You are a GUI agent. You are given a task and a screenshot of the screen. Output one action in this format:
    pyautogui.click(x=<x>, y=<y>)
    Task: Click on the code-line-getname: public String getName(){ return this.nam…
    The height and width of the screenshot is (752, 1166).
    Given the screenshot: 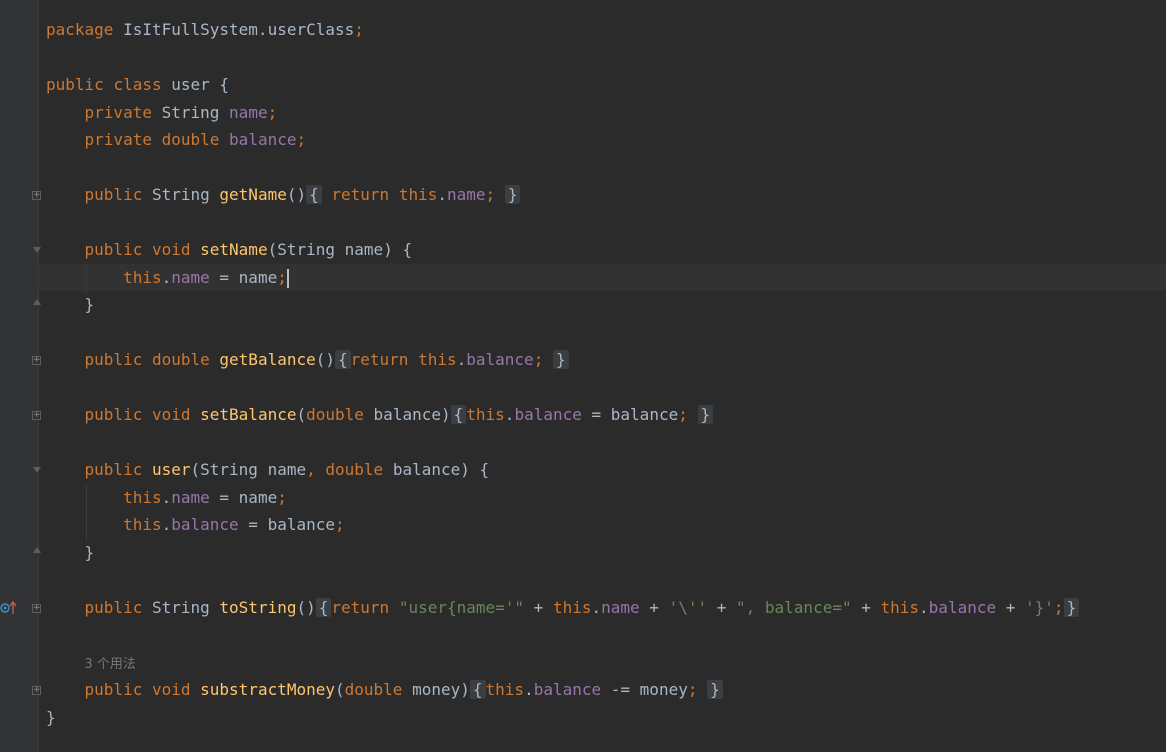 What is the action you would take?
    pyautogui.click(x=283, y=195)
    